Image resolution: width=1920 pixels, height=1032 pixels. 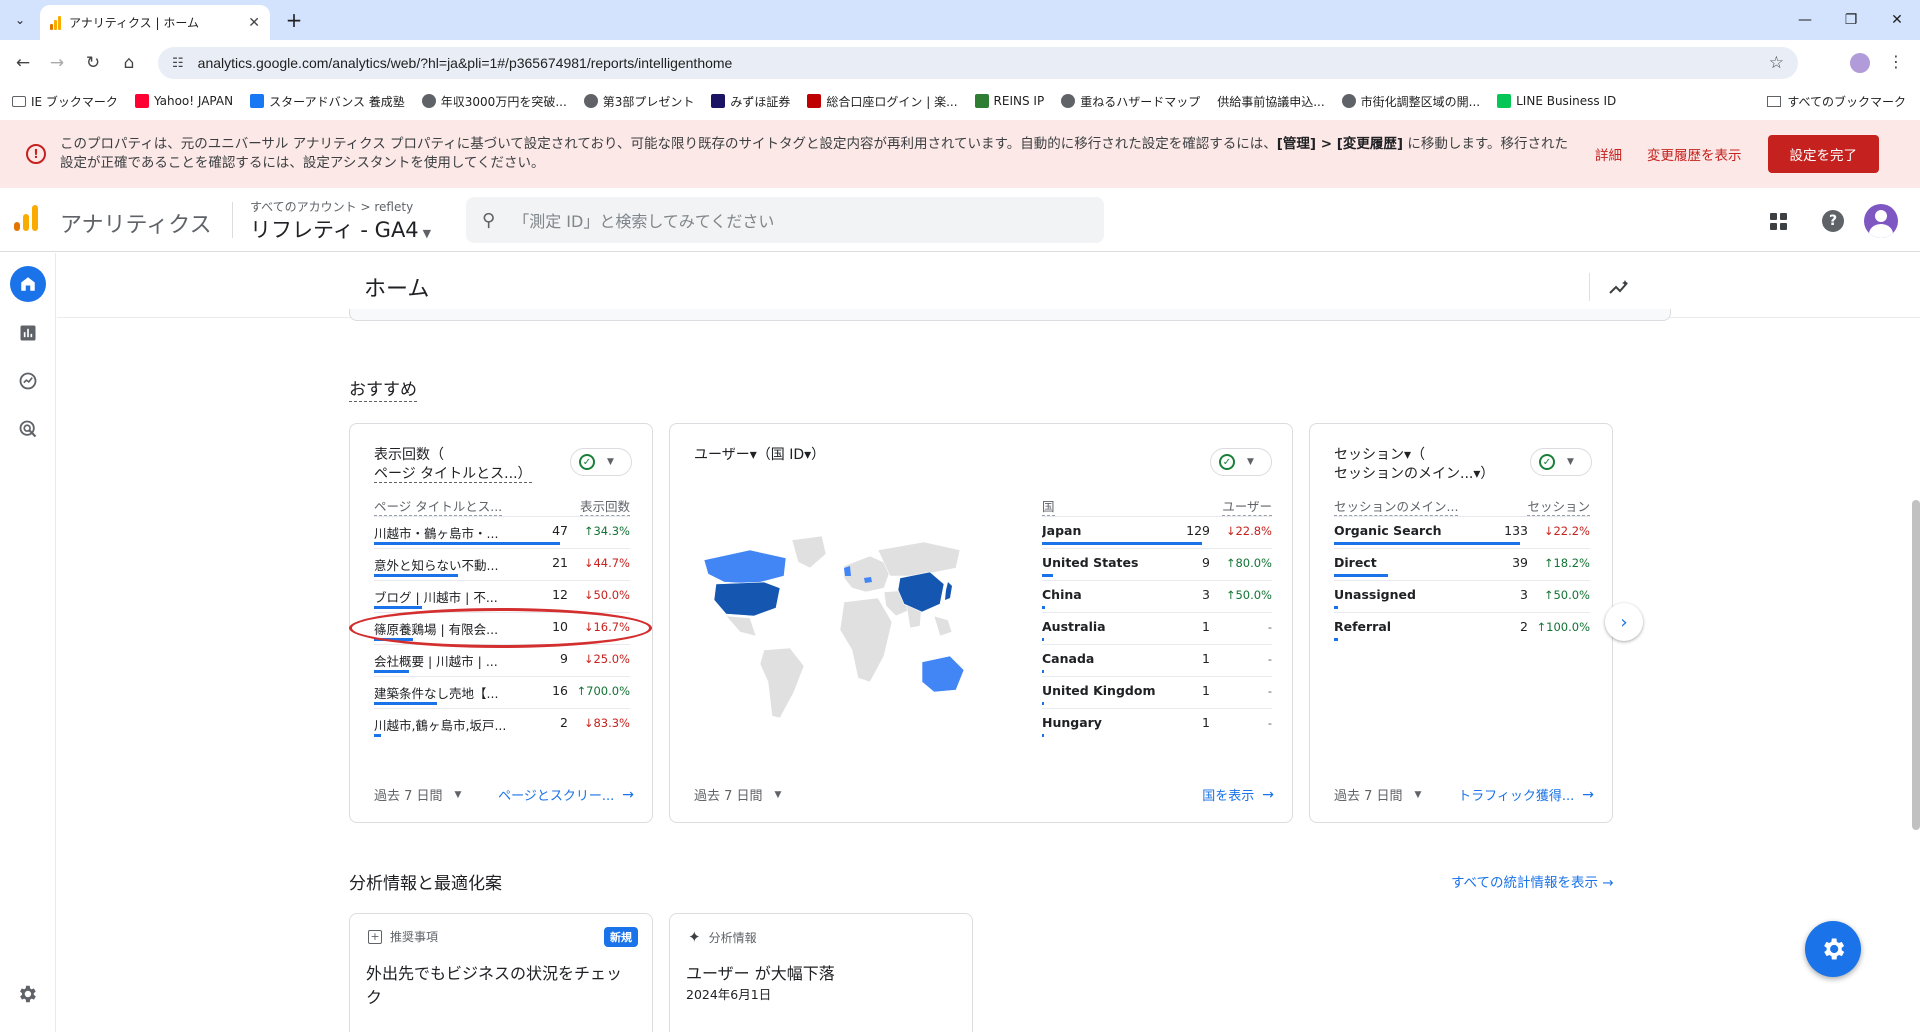 I want to click on restore-window-icon: ❐, so click(x=1851, y=20).